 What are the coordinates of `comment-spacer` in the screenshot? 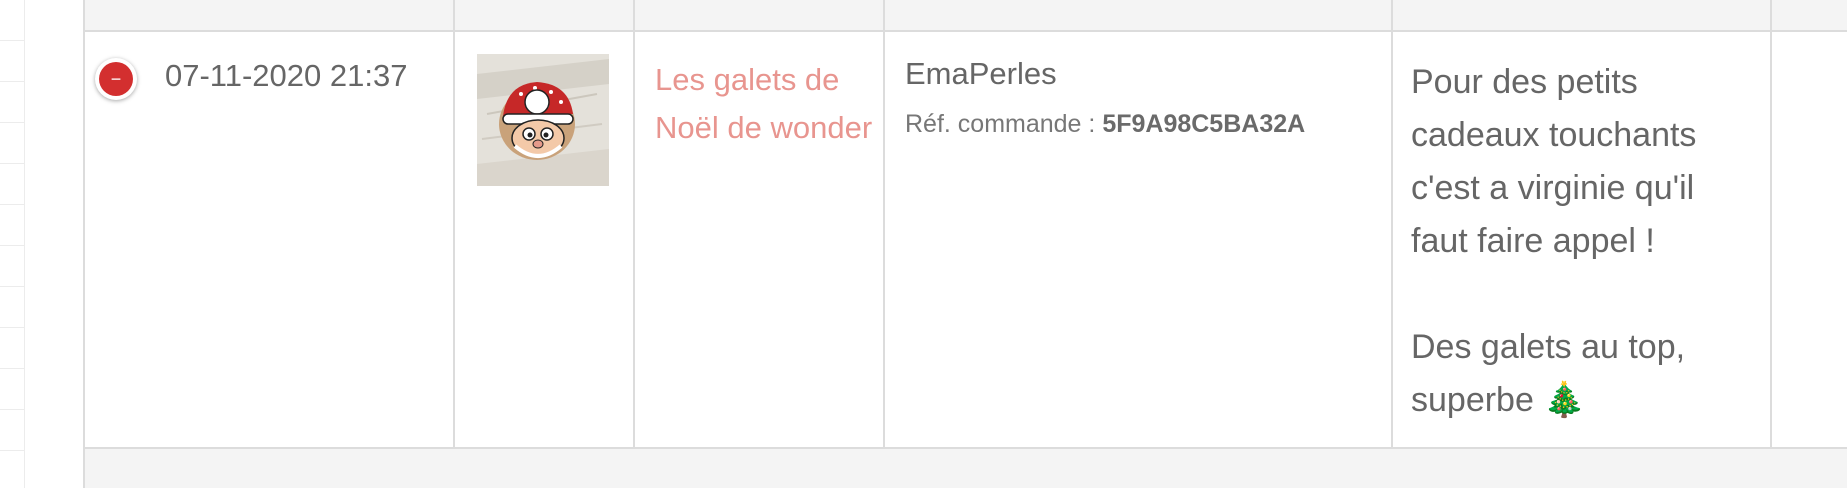 It's located at (1581, 294).